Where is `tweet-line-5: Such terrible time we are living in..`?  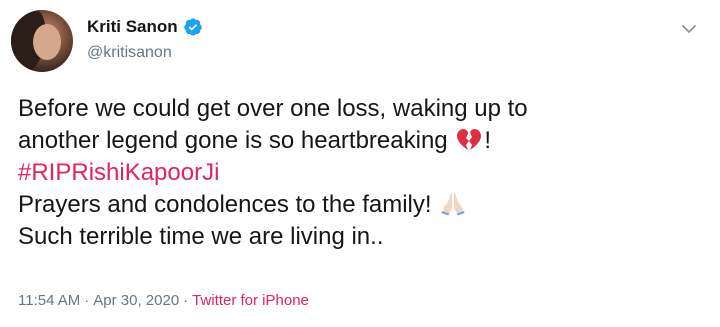 tweet-line-5: Such terrible time we are living in.. is located at coordinates (201, 236).